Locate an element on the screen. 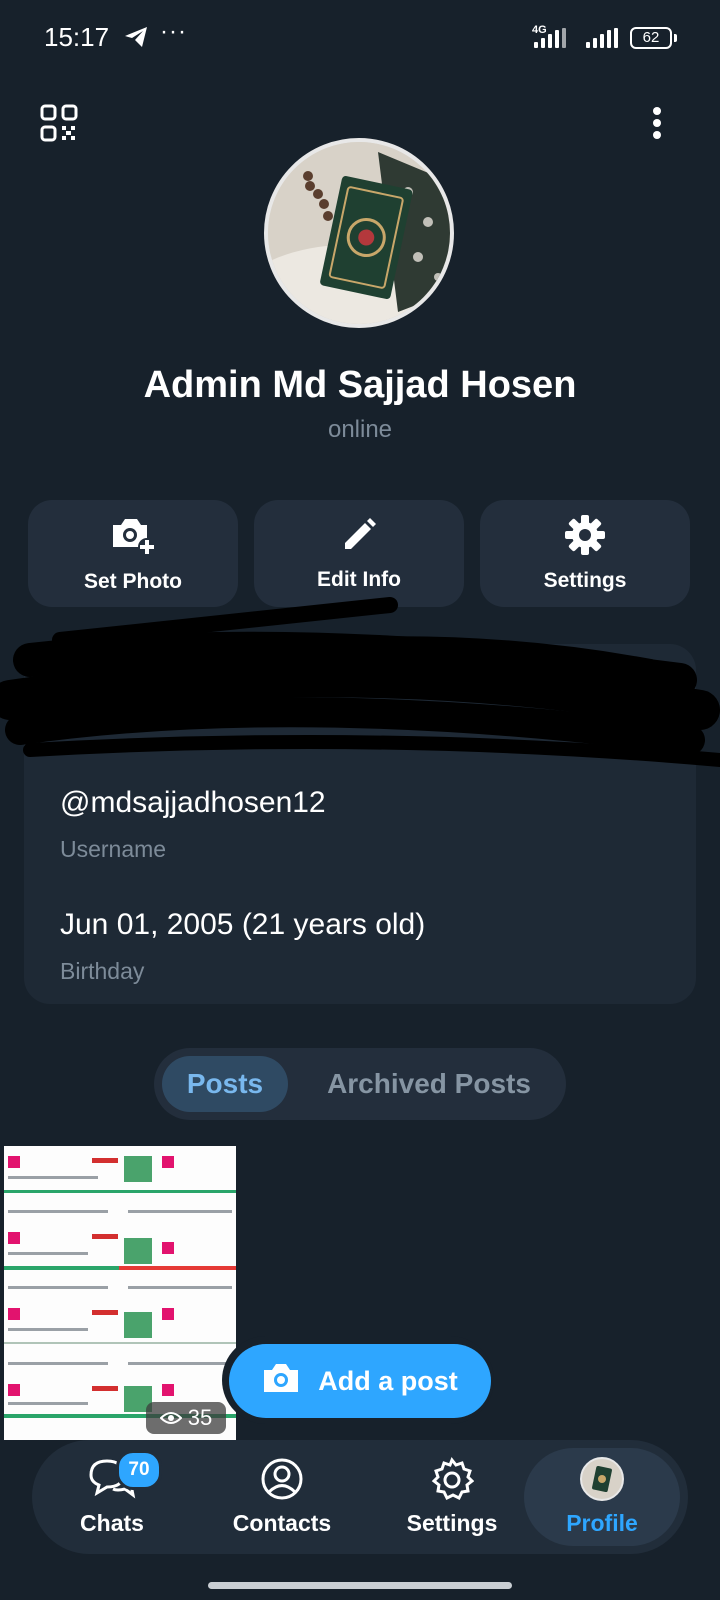  add-post-label: Add a post is located at coordinates (388, 1380).